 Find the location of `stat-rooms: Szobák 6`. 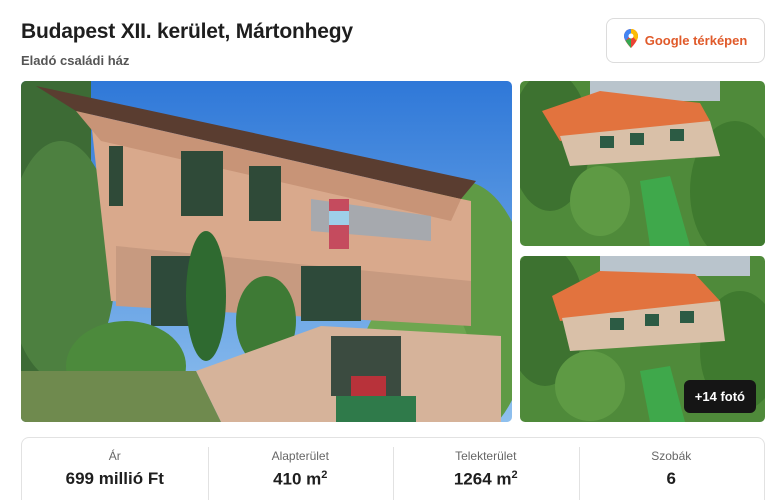

stat-rooms: Szobák 6 is located at coordinates (671, 469).